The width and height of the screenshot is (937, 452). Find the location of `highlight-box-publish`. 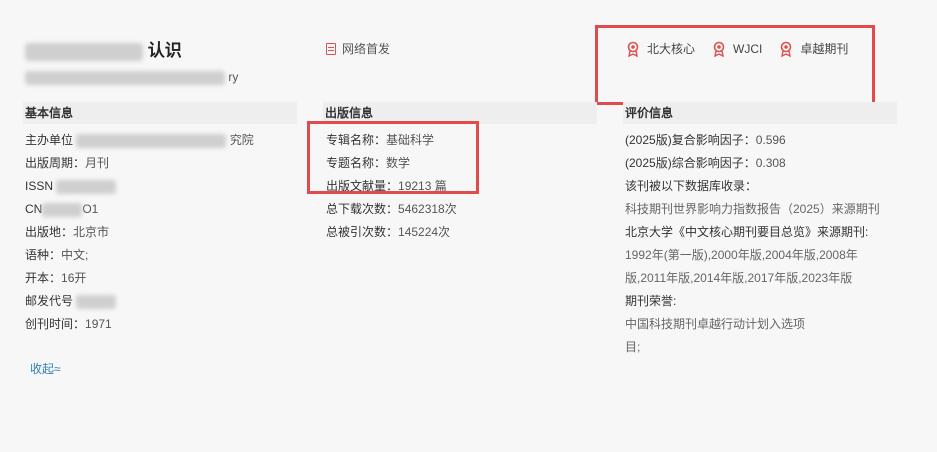

highlight-box-publish is located at coordinates (393, 157).